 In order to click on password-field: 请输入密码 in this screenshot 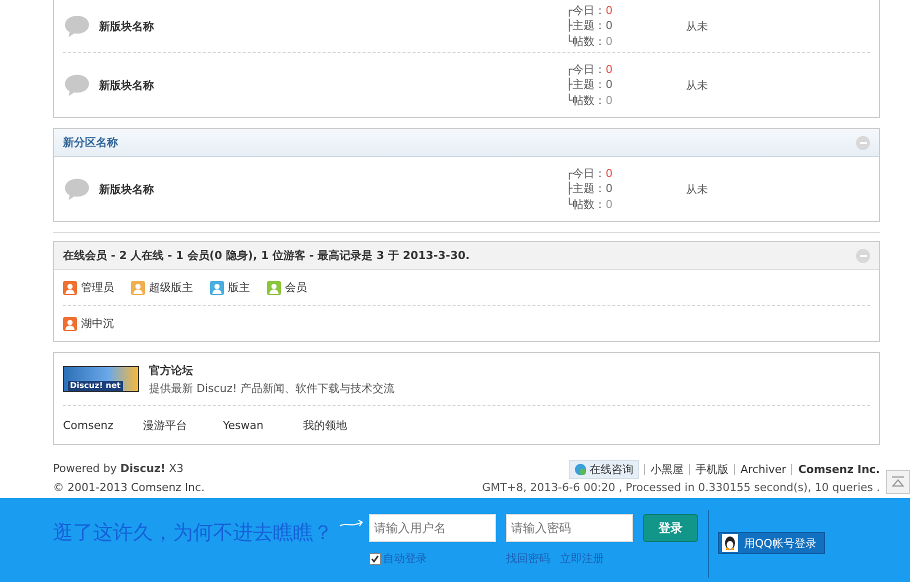, I will do `click(569, 528)`.